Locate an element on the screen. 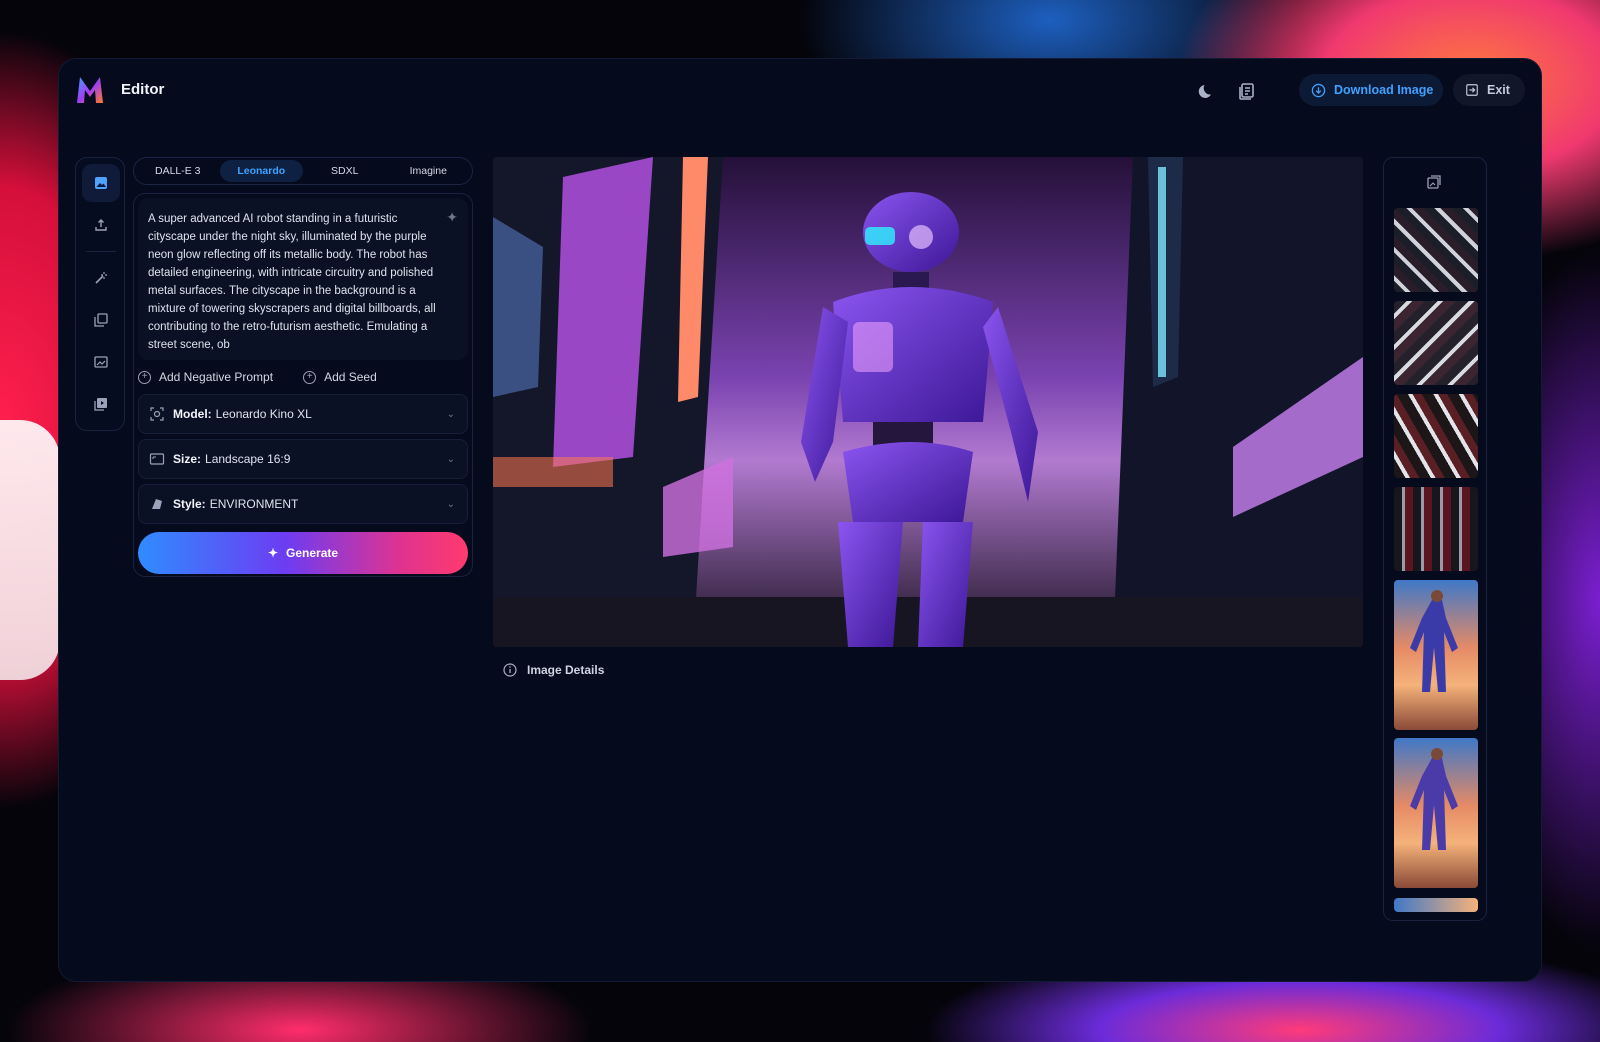  model-select: Model: Leonardo Kino XL ⌄ is located at coordinates (303, 414).